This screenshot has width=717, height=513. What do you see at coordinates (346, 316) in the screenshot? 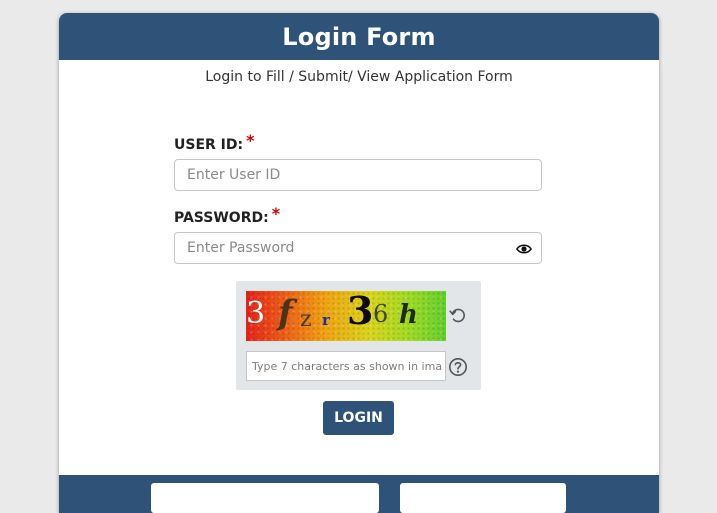
I see `captcha-image: 3 f z r 3 6 h` at bounding box center [346, 316].